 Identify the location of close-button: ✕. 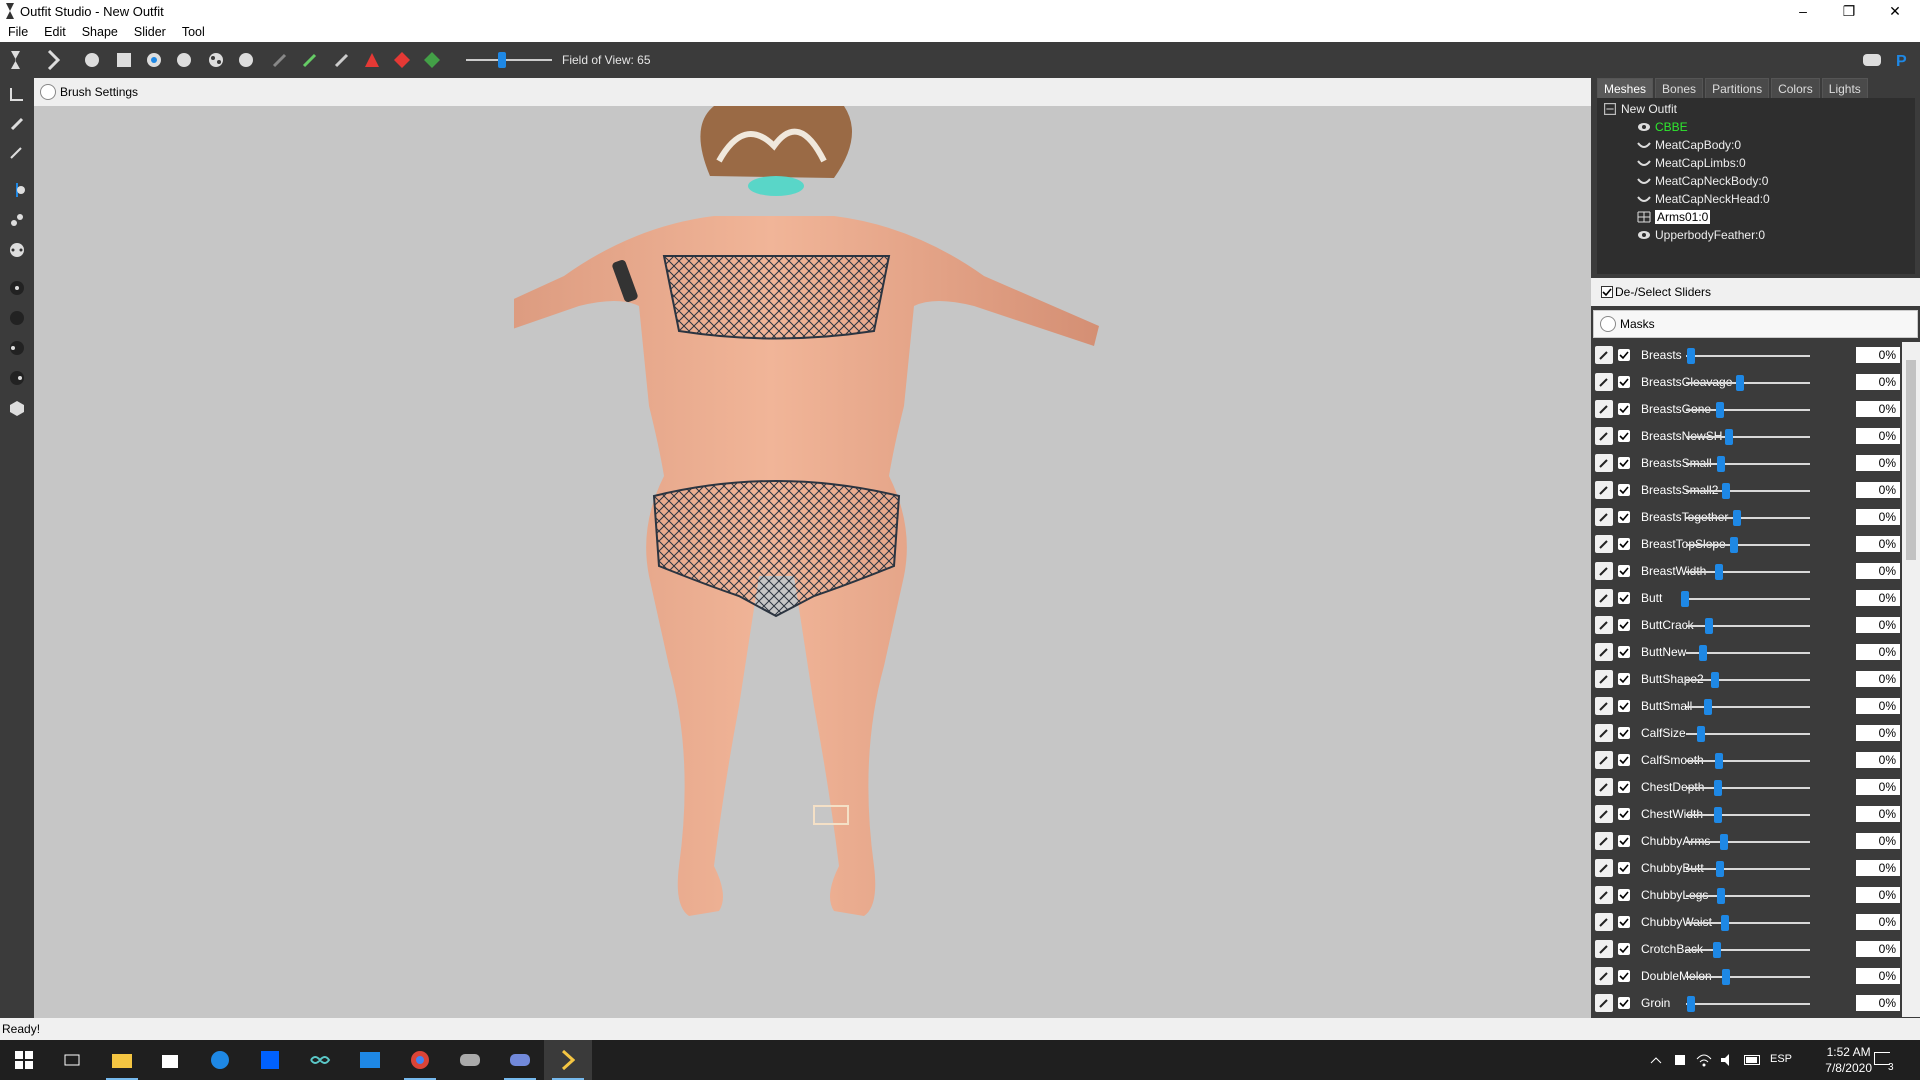
(1895, 11).